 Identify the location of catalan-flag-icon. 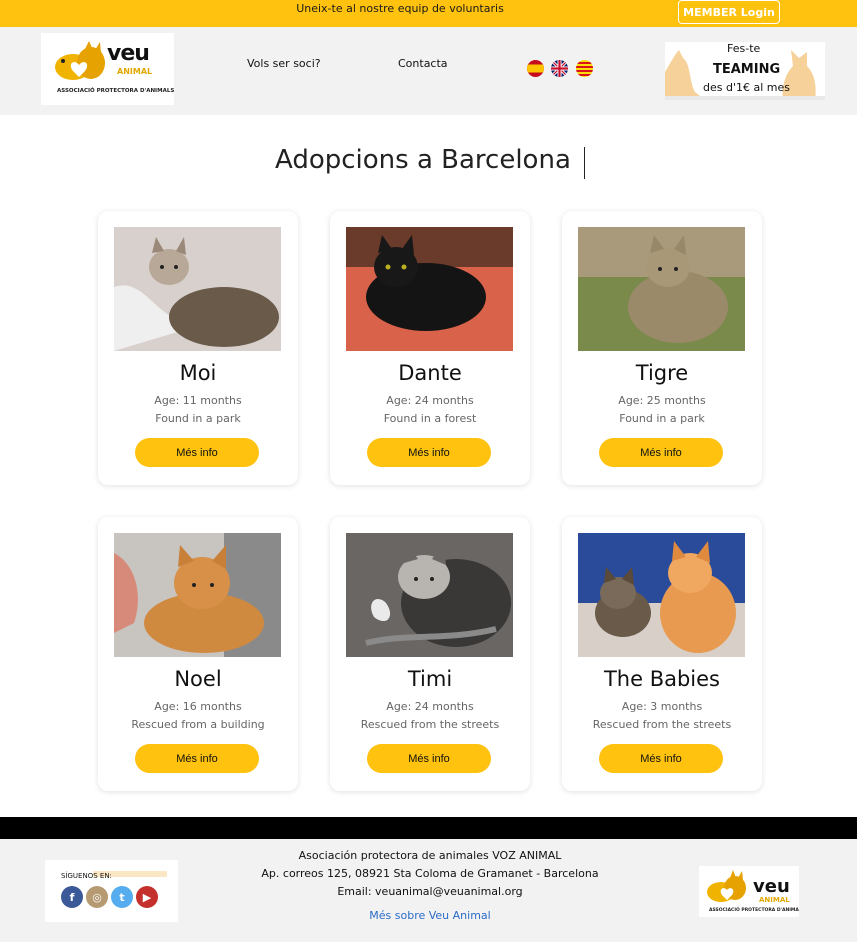
(584, 68).